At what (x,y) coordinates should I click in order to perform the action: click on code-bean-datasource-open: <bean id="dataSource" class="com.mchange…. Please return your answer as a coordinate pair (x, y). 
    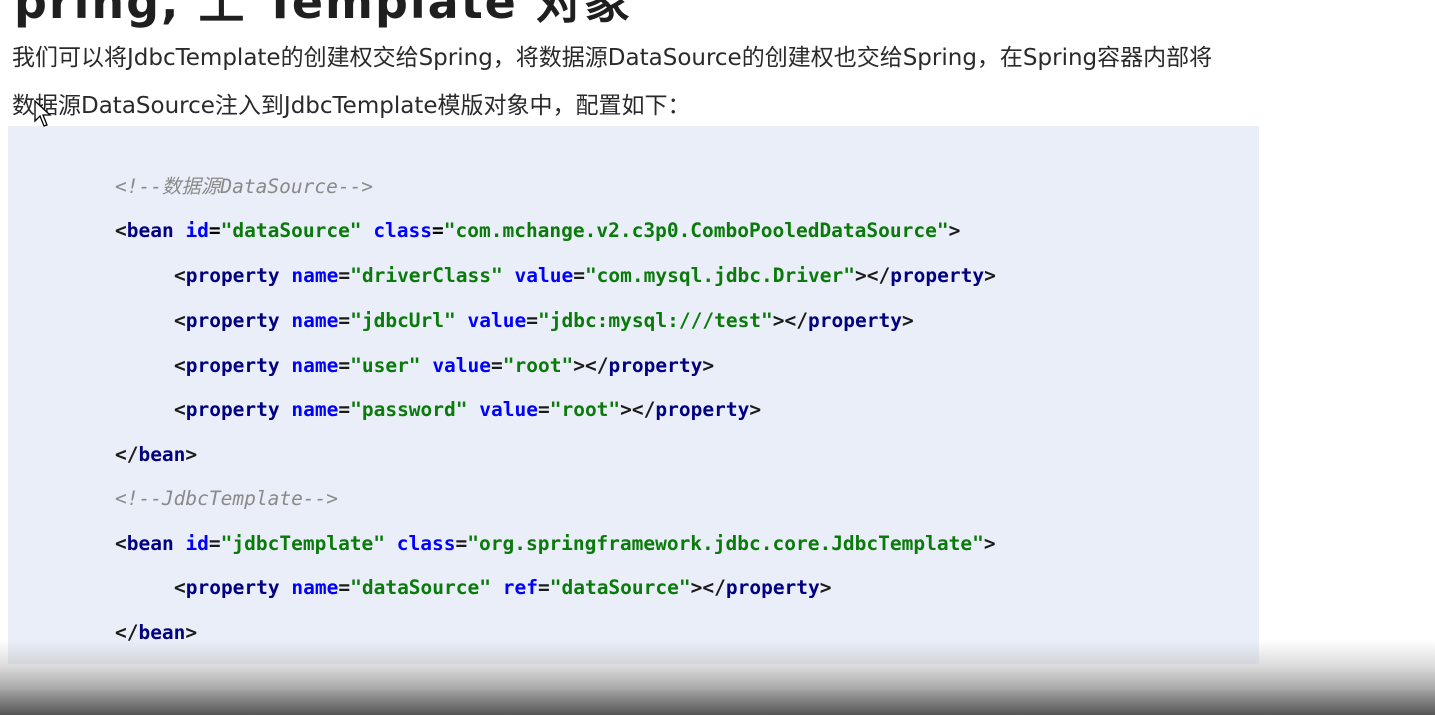
    Looking at the image, I should click on (514, 214).